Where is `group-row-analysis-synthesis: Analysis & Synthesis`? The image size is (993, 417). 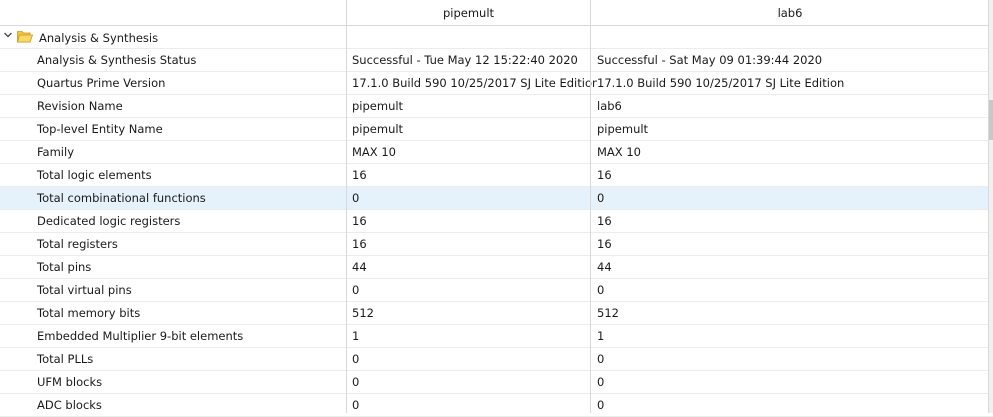
group-row-analysis-synthesis: Analysis & Synthesis is located at coordinates (496, 37).